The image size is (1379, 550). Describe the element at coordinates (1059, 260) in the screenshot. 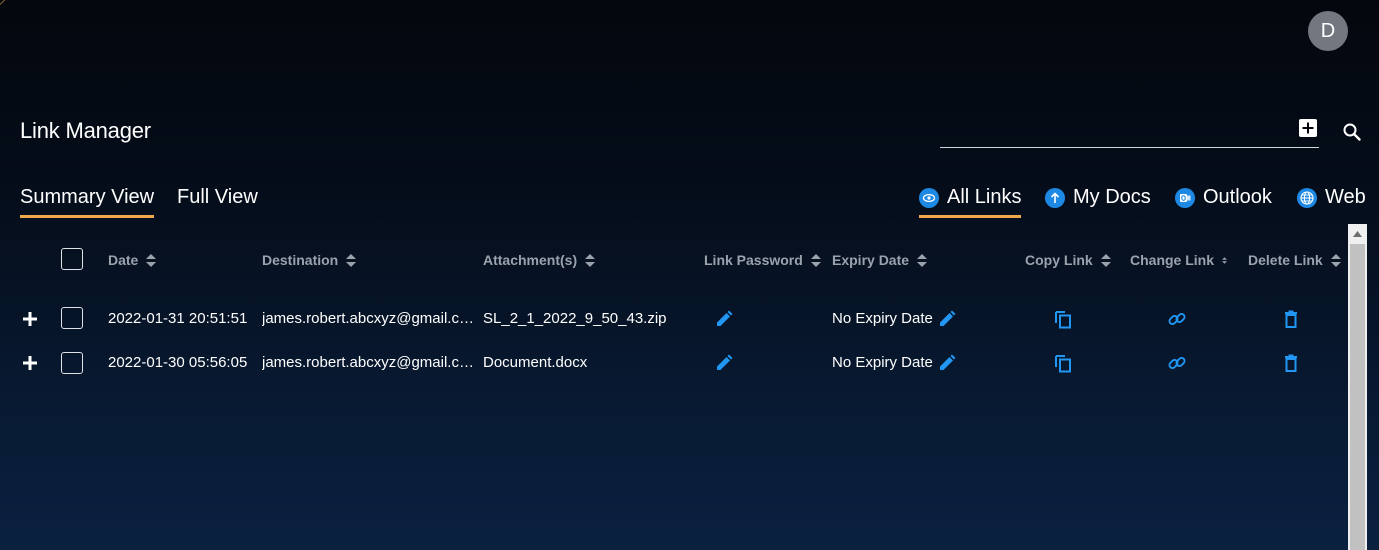

I see `column-header-copy-link-label: Copy Link` at that location.